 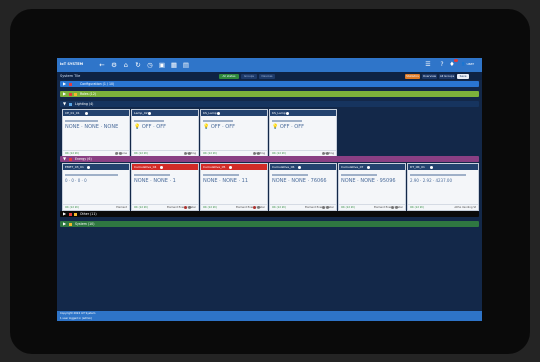 I want to click on card-value: NONE · NONE · 11, so click(x=226, y=181).